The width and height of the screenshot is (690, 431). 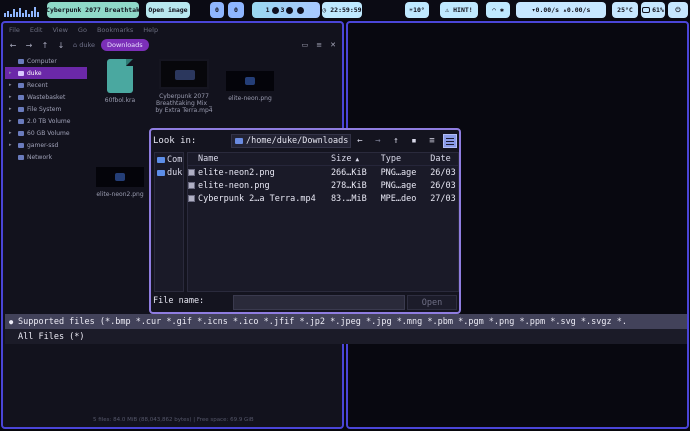 What do you see at coordinates (498, 10) in the screenshot?
I see `wifi-widget: ◠ ✱` at bounding box center [498, 10].